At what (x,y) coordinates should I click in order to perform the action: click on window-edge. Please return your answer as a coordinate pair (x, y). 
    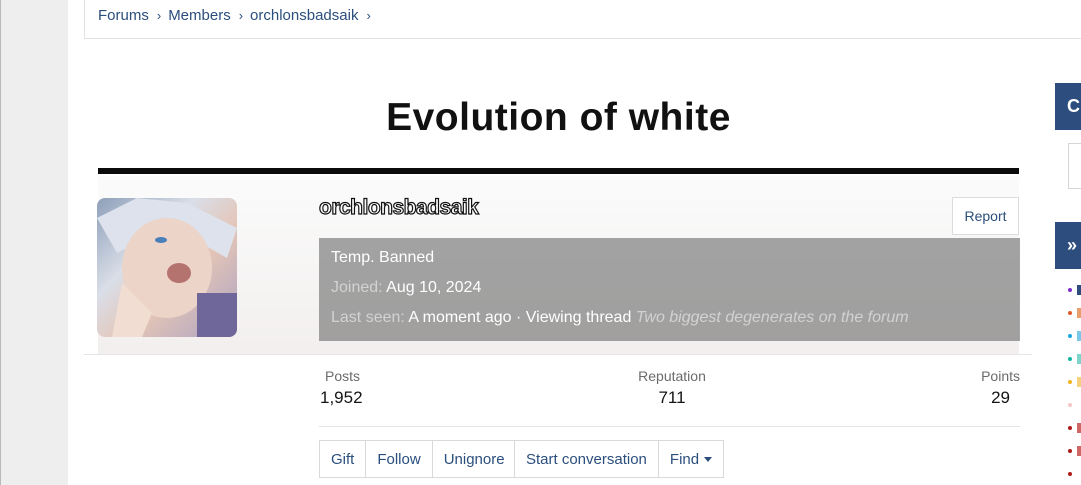
    Looking at the image, I should click on (0, 242).